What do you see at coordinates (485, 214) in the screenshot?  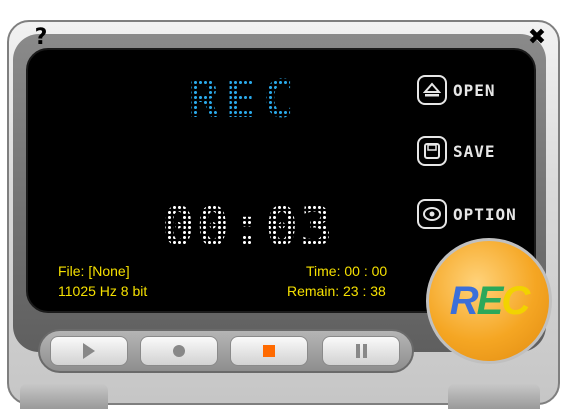 I see `option-label: OPTION` at bounding box center [485, 214].